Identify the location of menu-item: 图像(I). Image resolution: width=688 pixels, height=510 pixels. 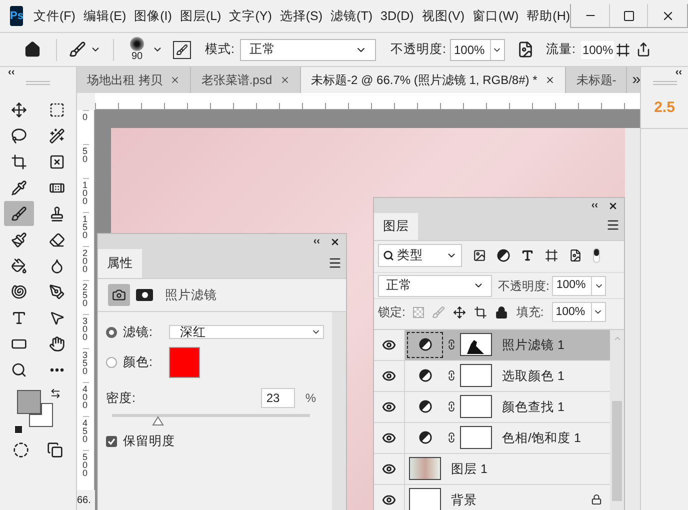
(153, 16).